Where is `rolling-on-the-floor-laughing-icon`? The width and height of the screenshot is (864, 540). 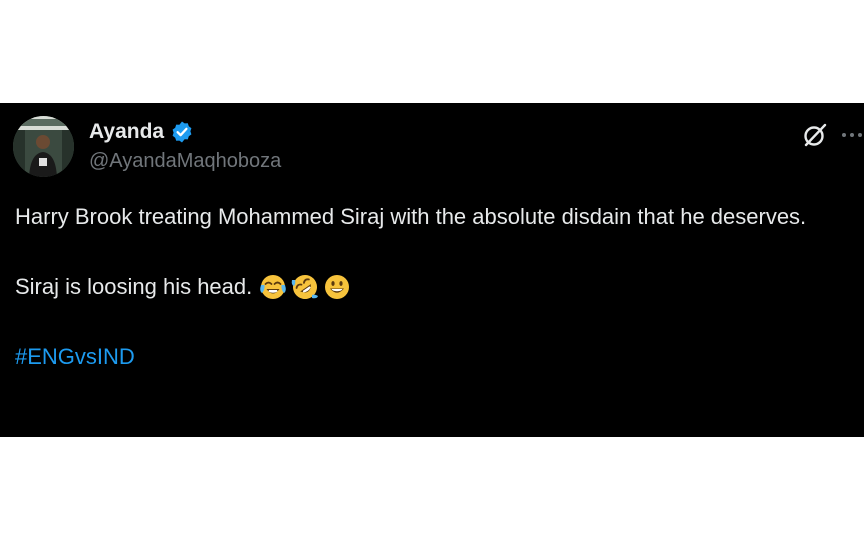 rolling-on-the-floor-laughing-icon is located at coordinates (305, 287).